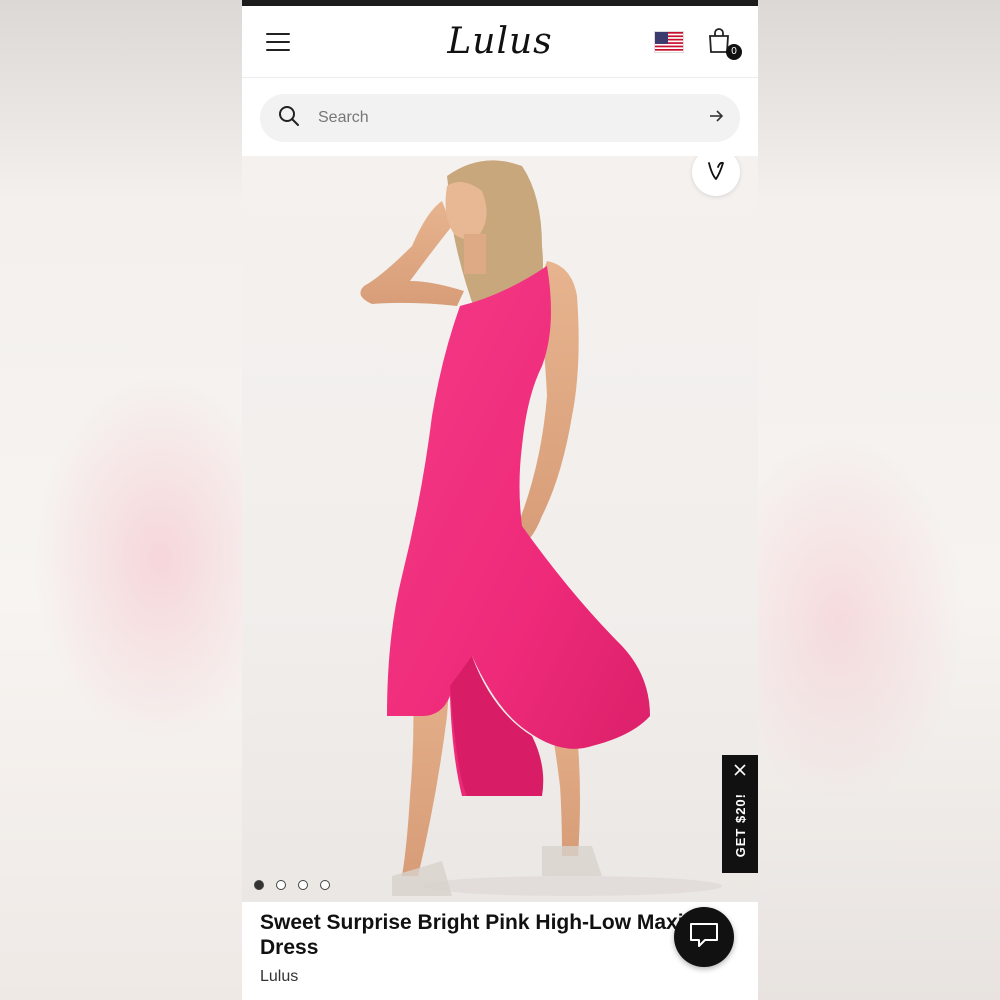 Image resolution: width=1000 pixels, height=1000 pixels. I want to click on chat-button, so click(704, 937).